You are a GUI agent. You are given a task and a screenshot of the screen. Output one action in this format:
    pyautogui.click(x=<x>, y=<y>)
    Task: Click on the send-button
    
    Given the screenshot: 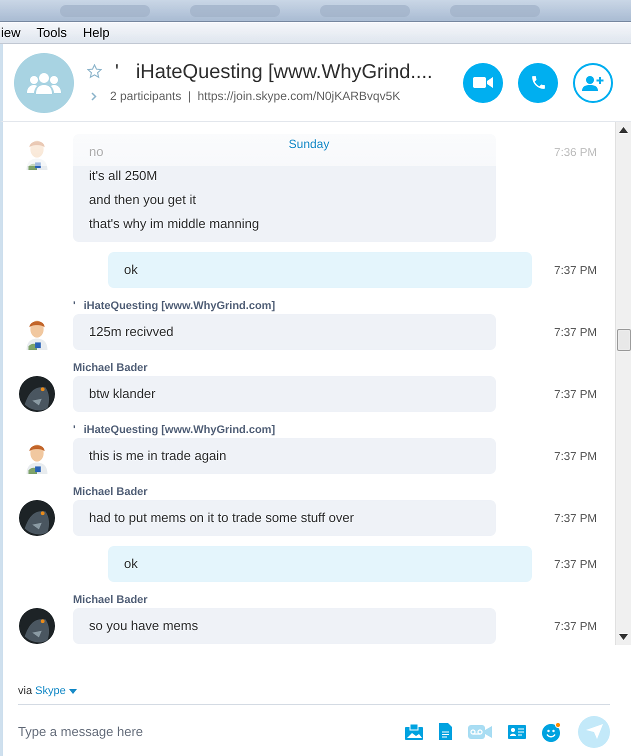 What is the action you would take?
    pyautogui.click(x=594, y=732)
    